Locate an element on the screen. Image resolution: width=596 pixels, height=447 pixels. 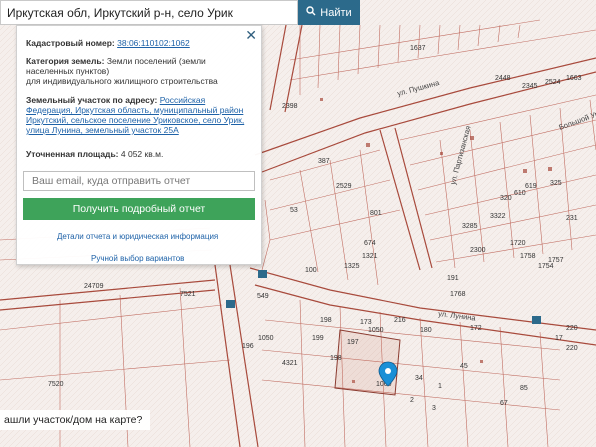
category-value-line: населенных пунктов) is located at coordinates (68, 71).